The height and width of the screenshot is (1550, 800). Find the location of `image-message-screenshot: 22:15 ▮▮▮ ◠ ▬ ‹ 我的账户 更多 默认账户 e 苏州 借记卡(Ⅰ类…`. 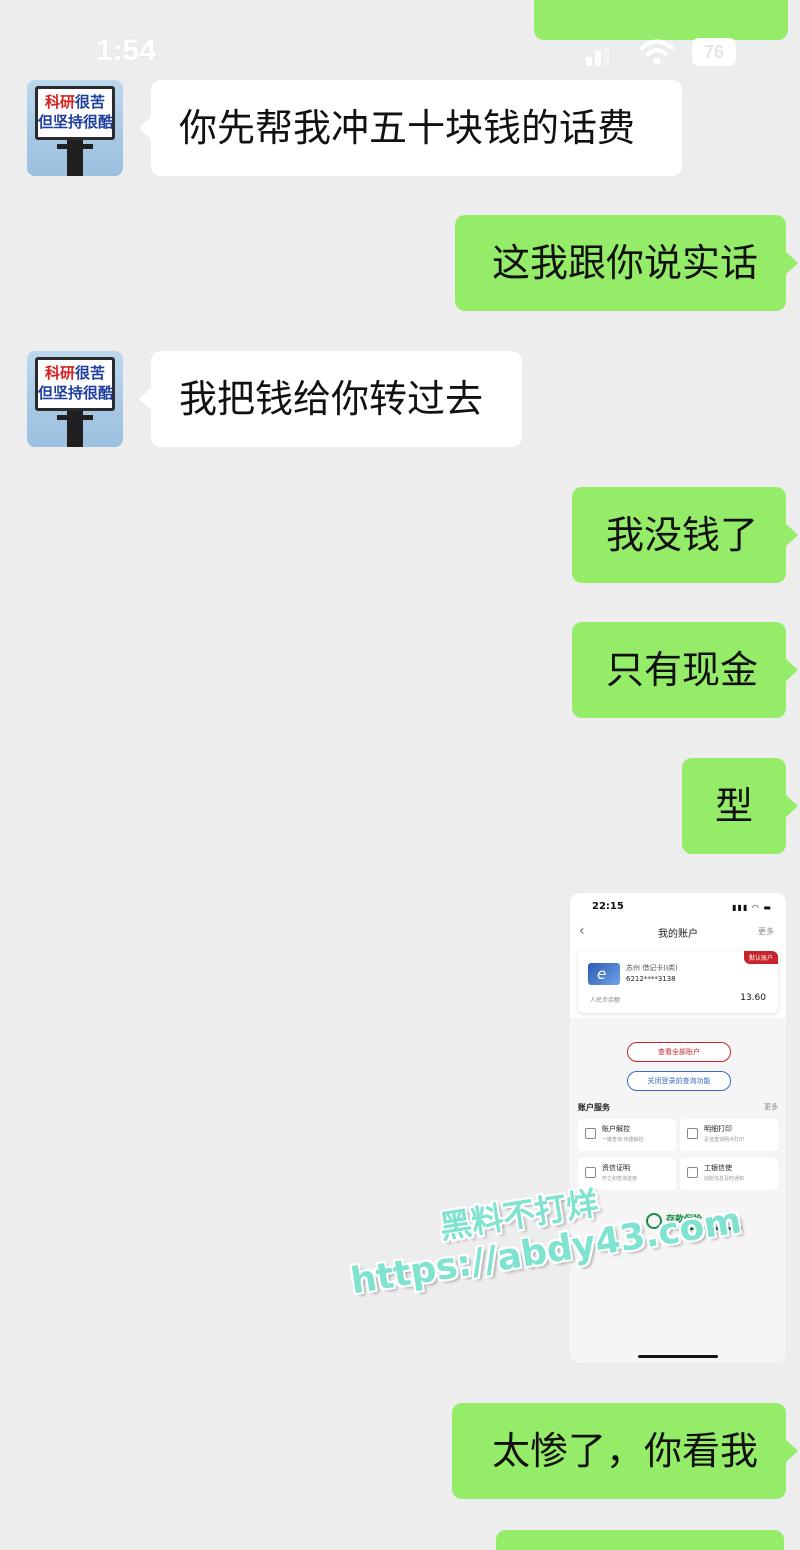

image-message-screenshot: 22:15 ▮▮▮ ◠ ▬ ‹ 我的账户 更多 默认账户 e 苏州 借记卡(Ⅰ类… is located at coordinates (678, 1128).